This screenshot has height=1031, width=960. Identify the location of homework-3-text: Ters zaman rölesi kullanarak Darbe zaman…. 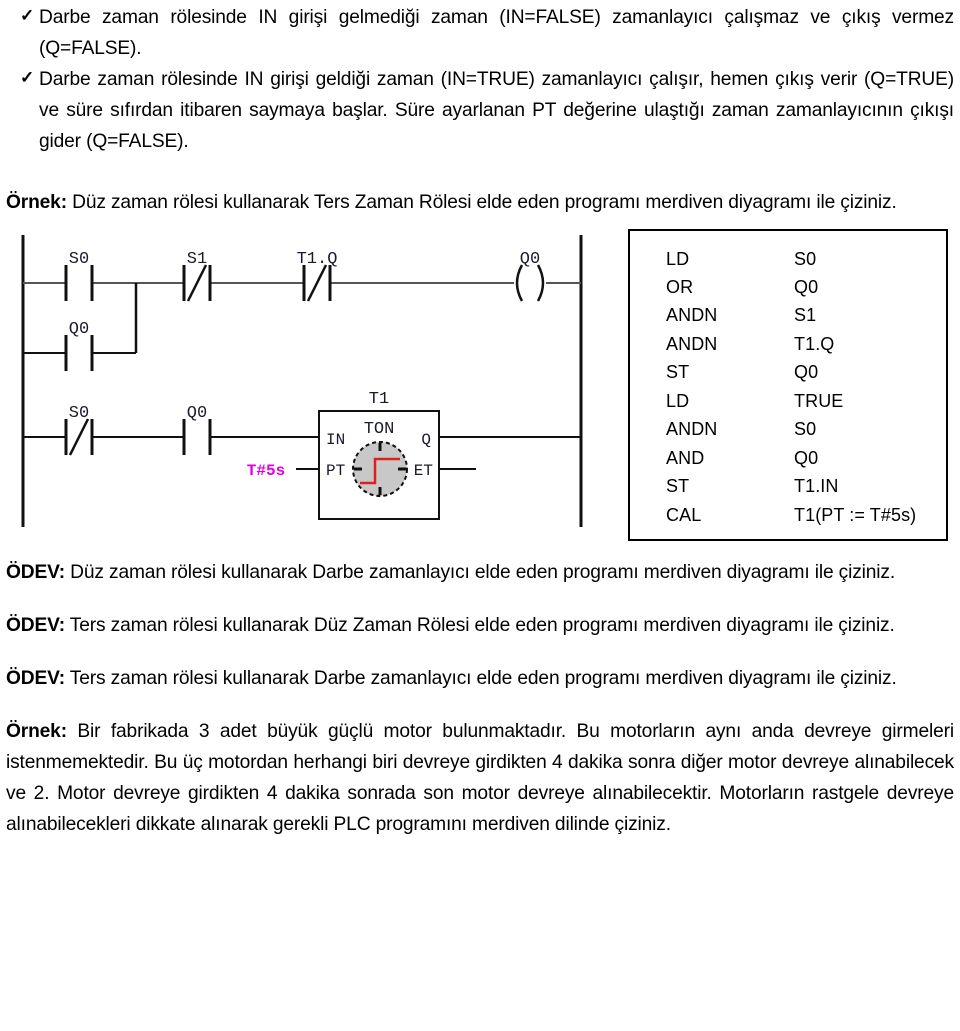
(480, 678).